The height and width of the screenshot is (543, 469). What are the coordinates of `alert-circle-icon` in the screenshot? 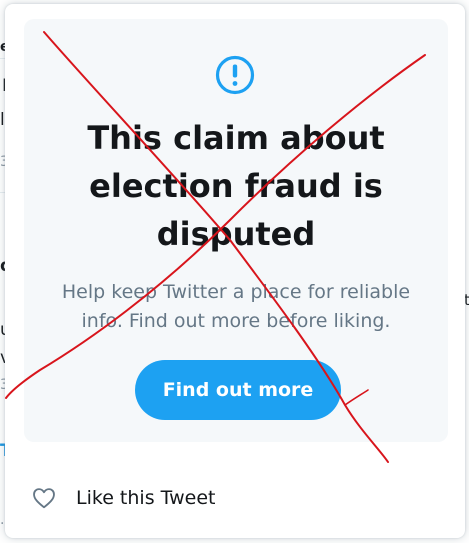 It's located at (235, 75).